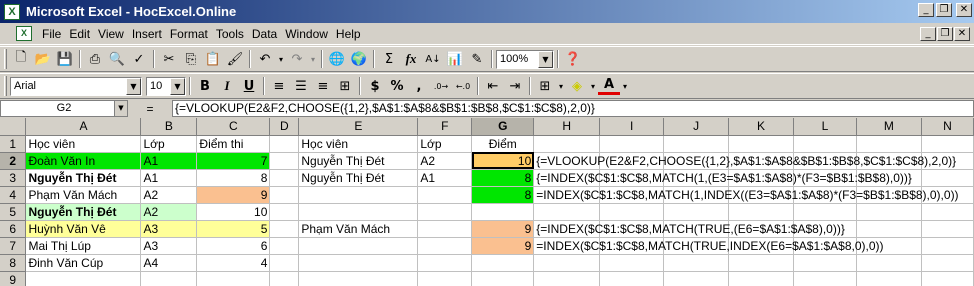 Image resolution: width=974 pixels, height=286 pixels. Describe the element at coordinates (928, 34) in the screenshot. I see `doc-minimize-button: _` at that location.